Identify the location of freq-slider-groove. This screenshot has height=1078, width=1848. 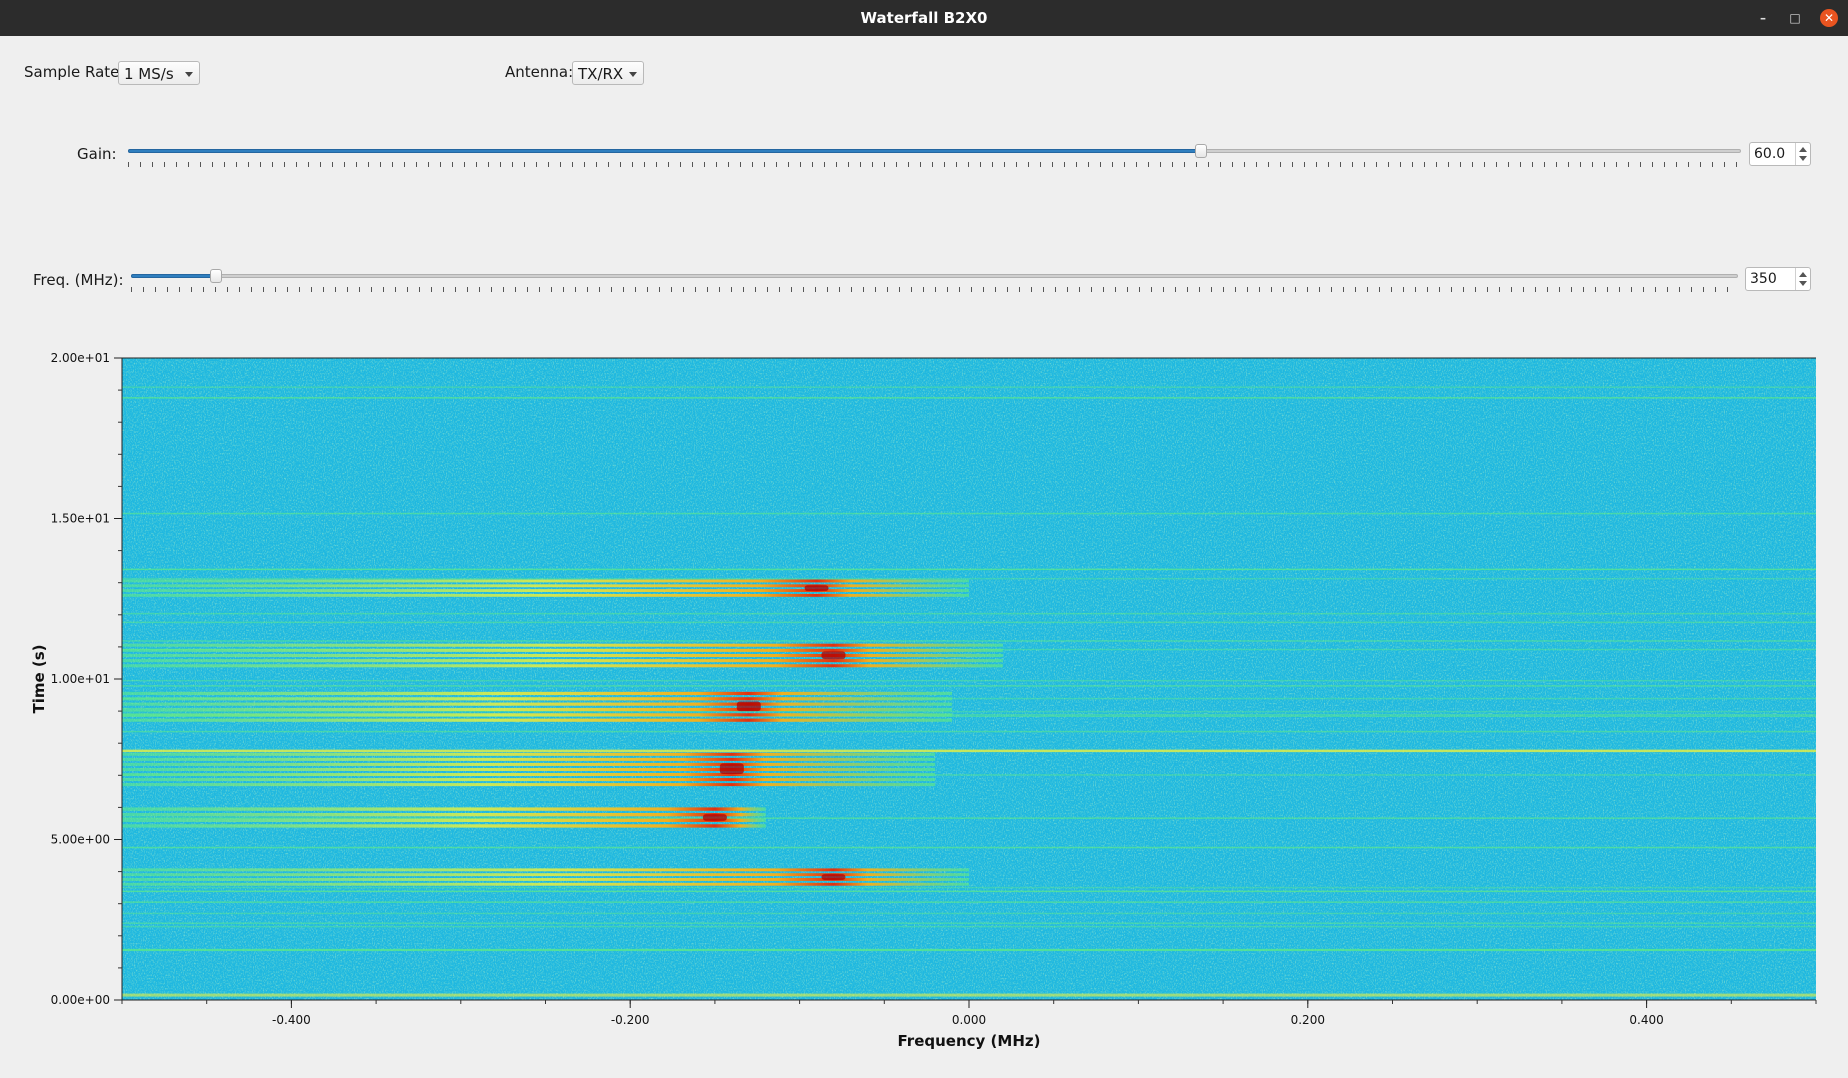
(934, 276).